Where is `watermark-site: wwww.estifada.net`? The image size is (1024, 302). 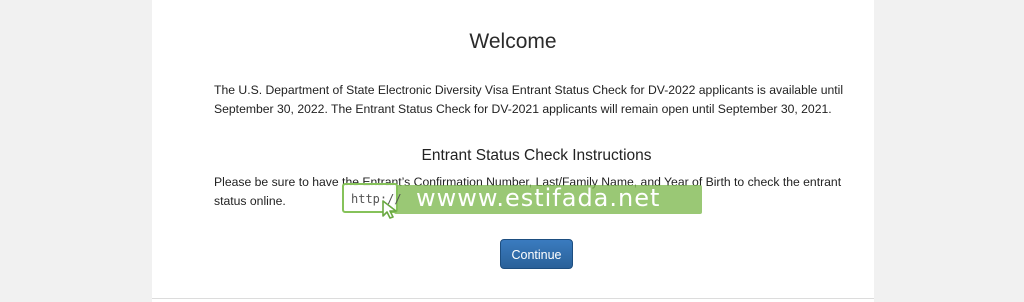
watermark-site: wwww.estifada.net is located at coordinates (538, 198).